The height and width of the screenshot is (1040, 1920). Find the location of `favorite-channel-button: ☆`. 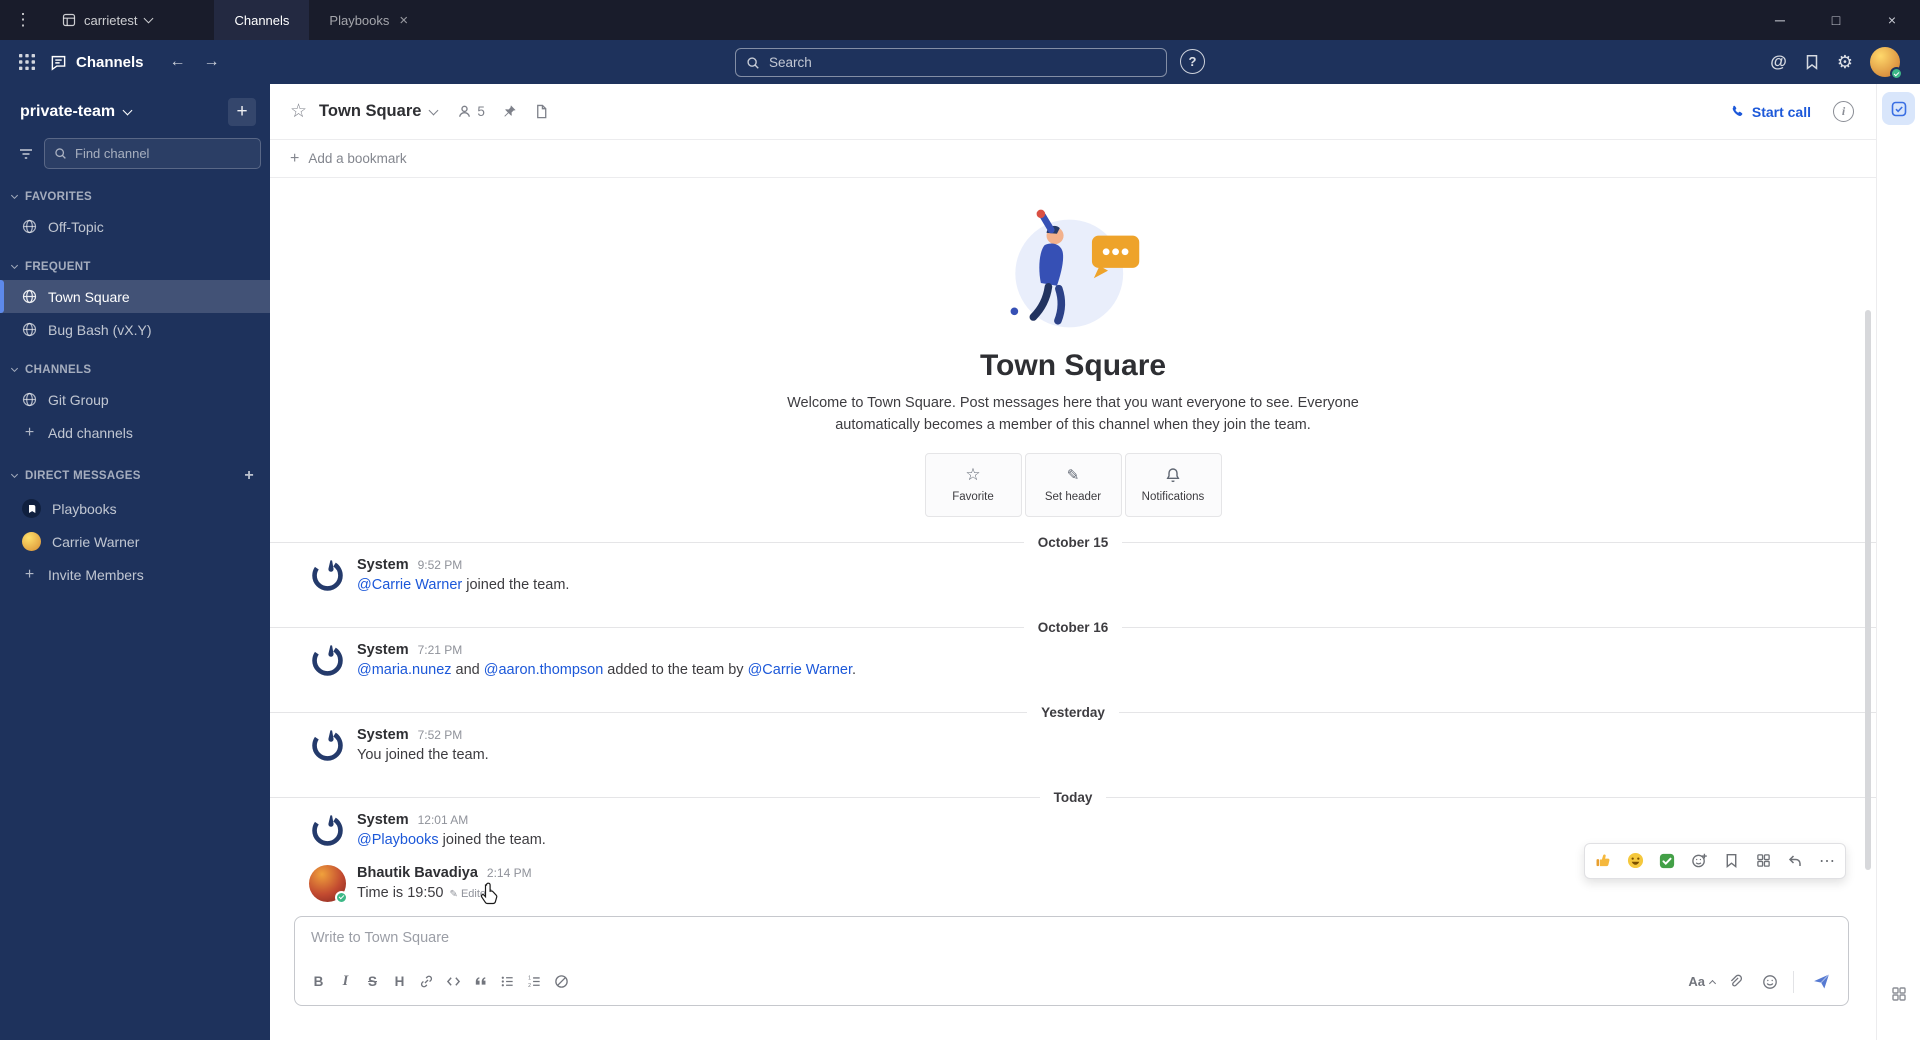

favorite-channel-button: ☆ is located at coordinates (298, 111).